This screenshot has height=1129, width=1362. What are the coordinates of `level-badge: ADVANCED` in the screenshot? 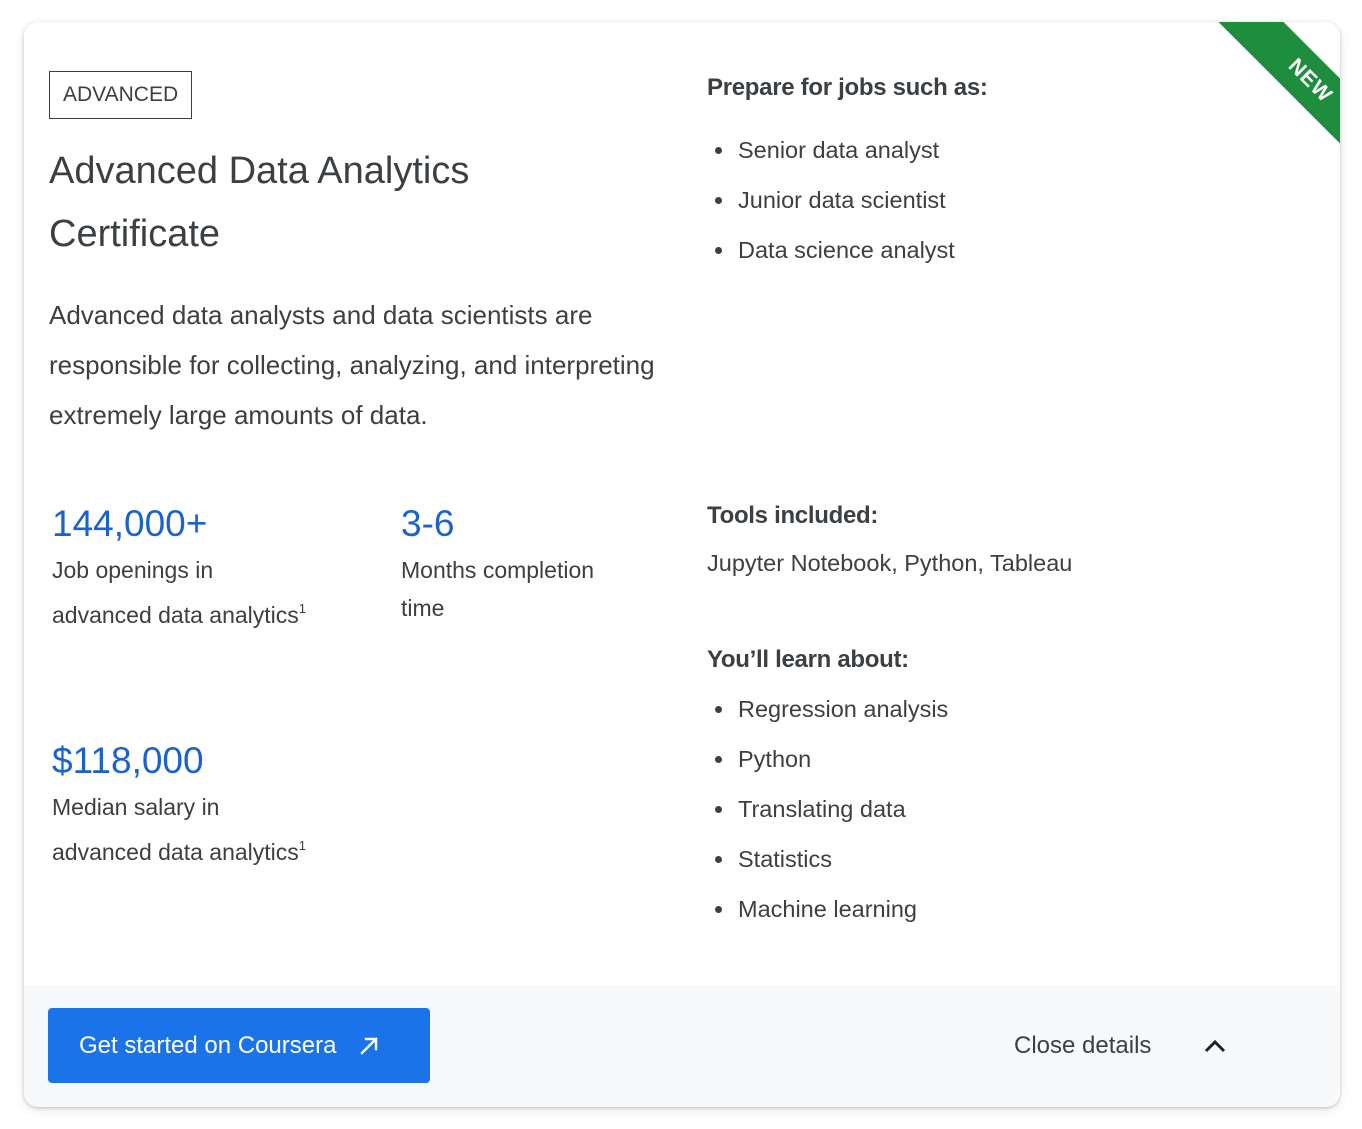 It's located at (121, 95).